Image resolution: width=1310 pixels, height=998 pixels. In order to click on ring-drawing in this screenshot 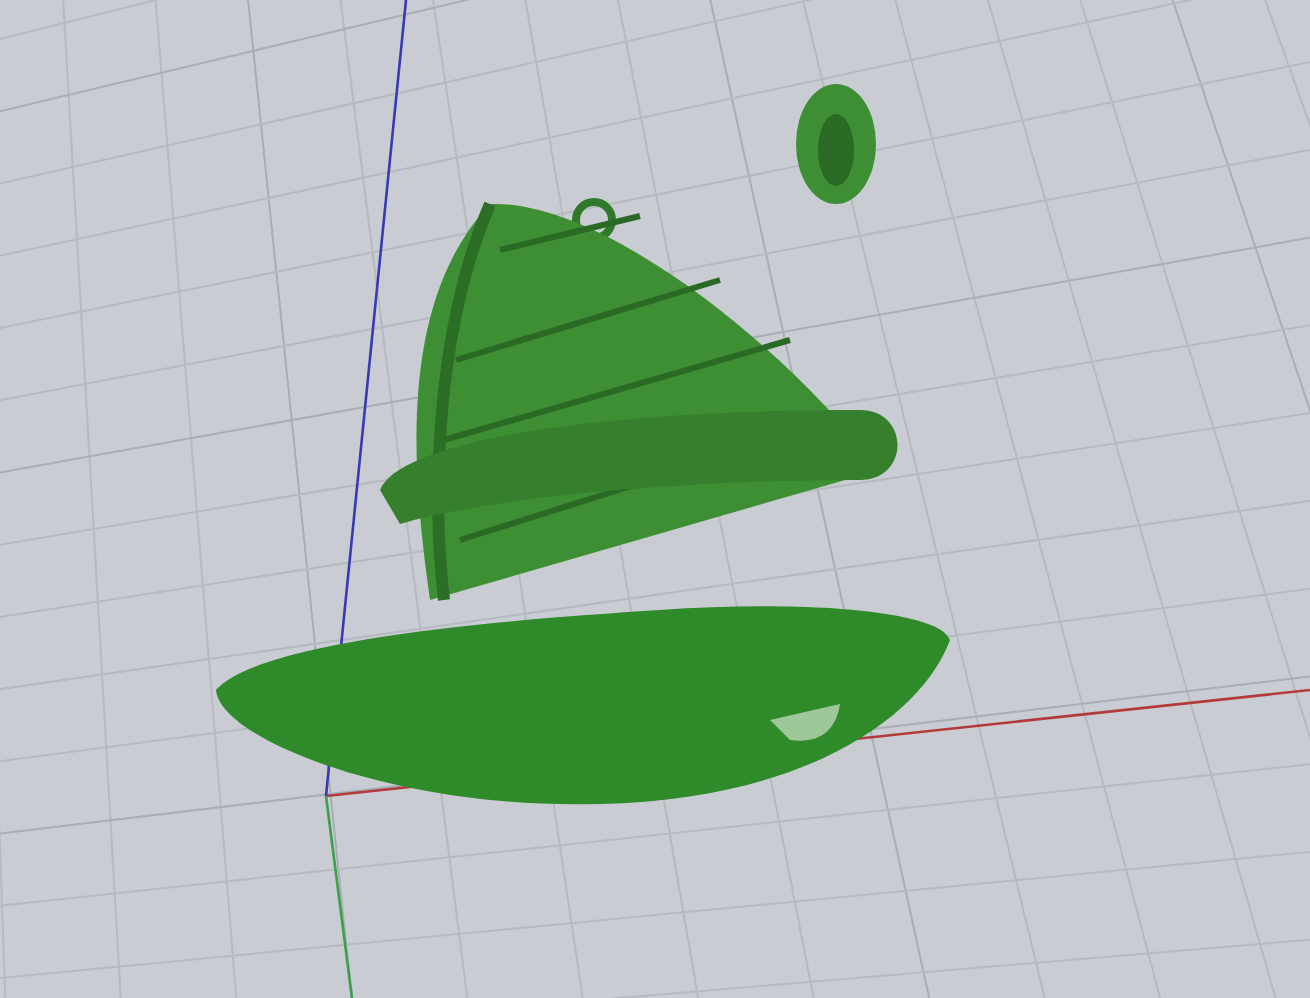, I will do `click(836, 144)`.